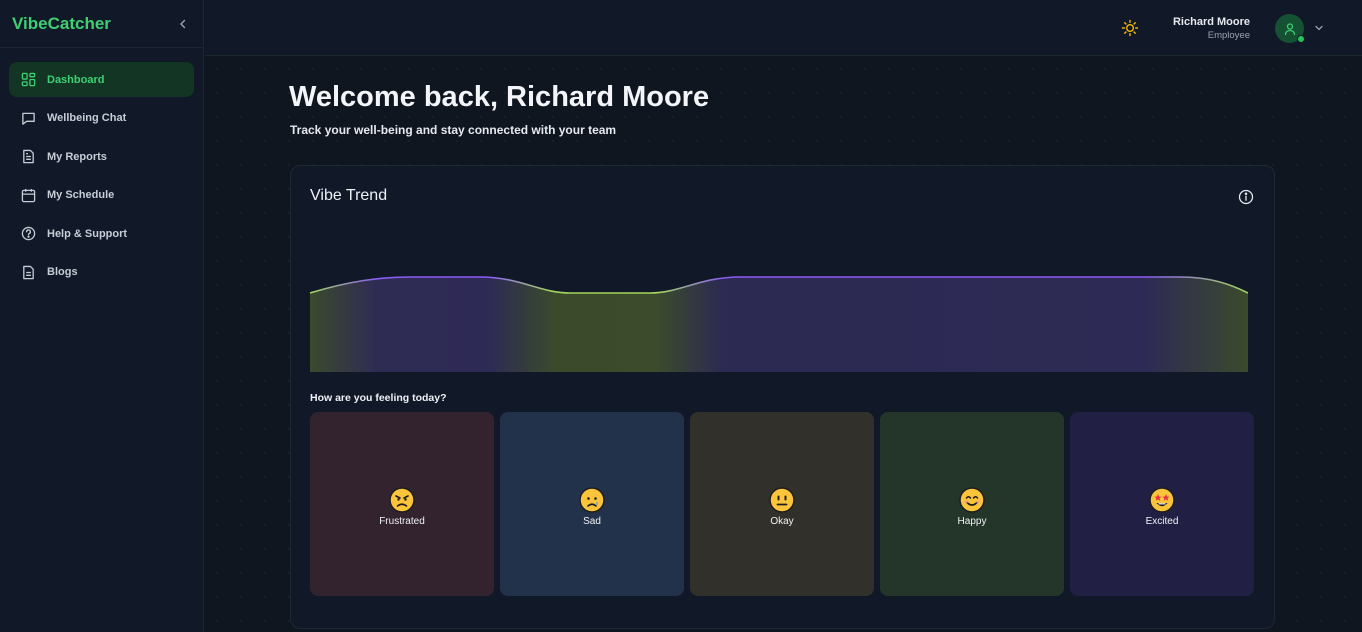  Describe the element at coordinates (28, 156) in the screenshot. I see `report-icon` at that location.